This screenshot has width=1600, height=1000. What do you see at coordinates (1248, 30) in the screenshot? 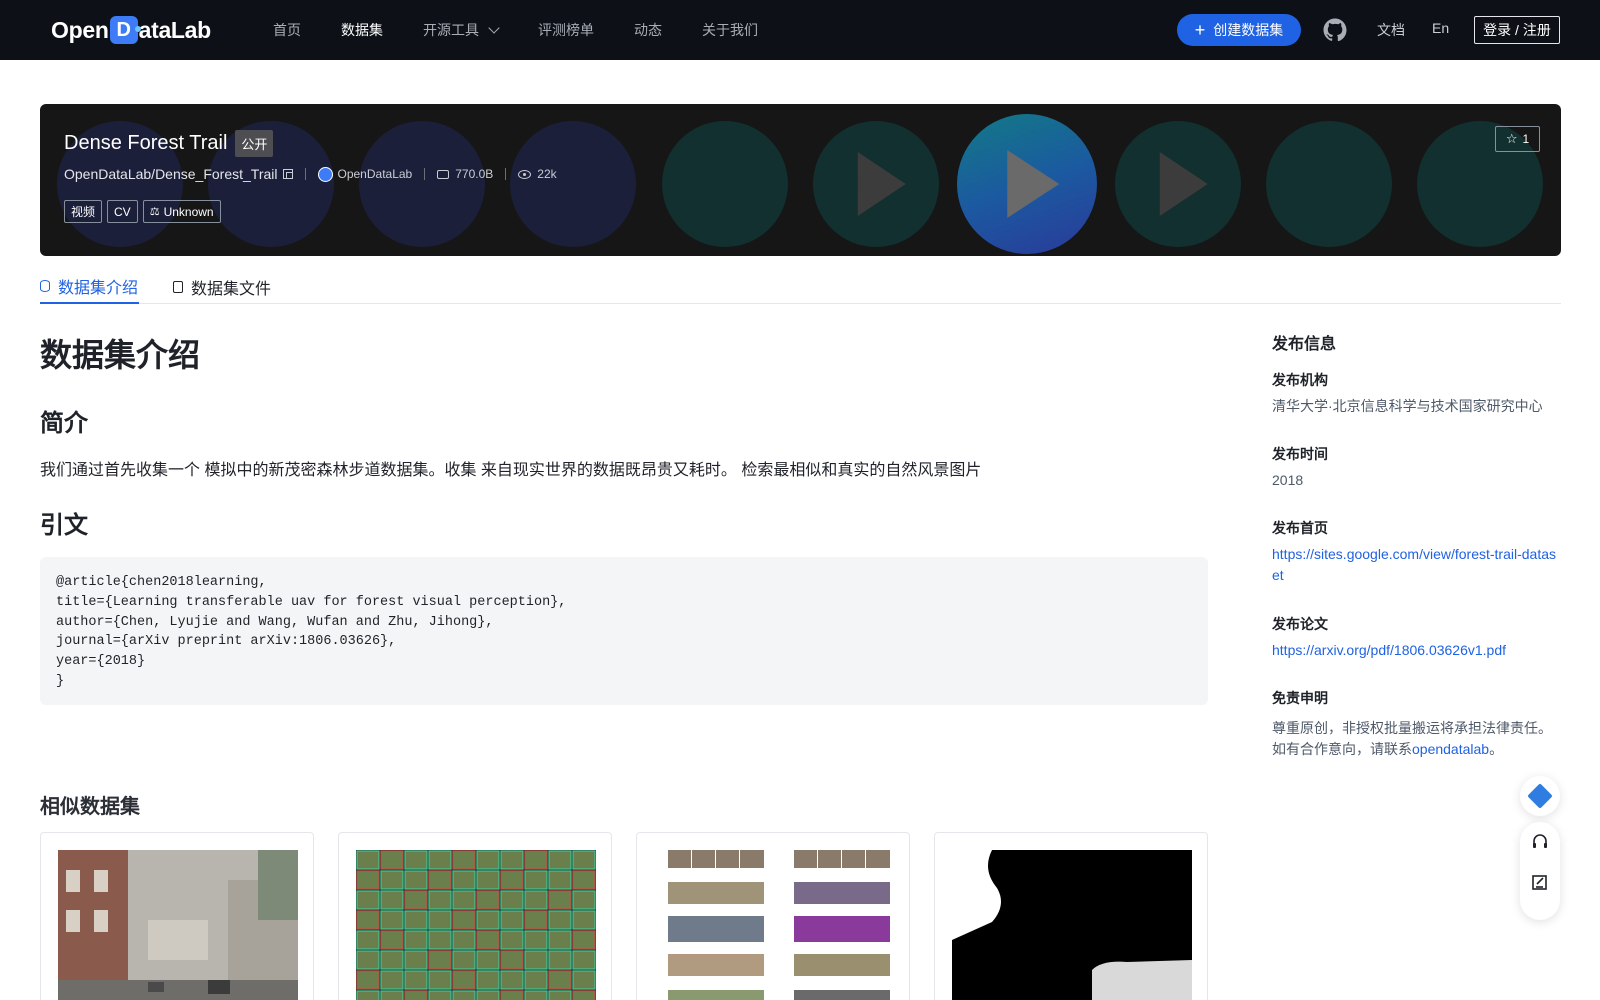
I see `create-dataset-label: 创建数据集` at bounding box center [1248, 30].